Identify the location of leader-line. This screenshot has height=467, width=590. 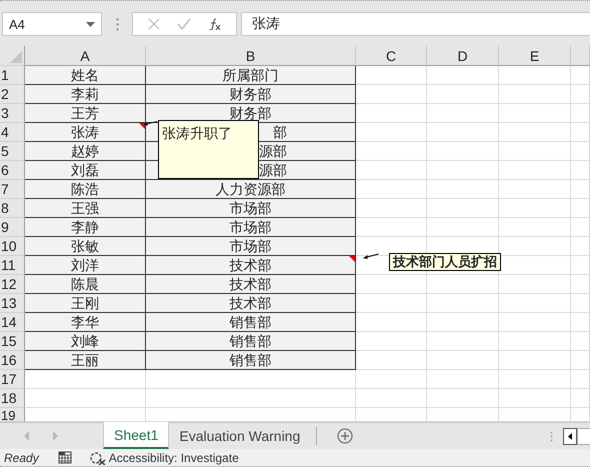
(151, 124).